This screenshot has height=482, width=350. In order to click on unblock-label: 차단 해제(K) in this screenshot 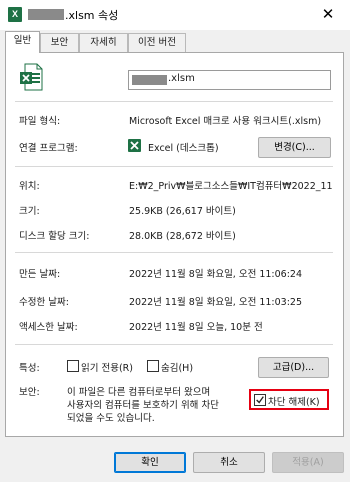, I will do `click(294, 401)`.